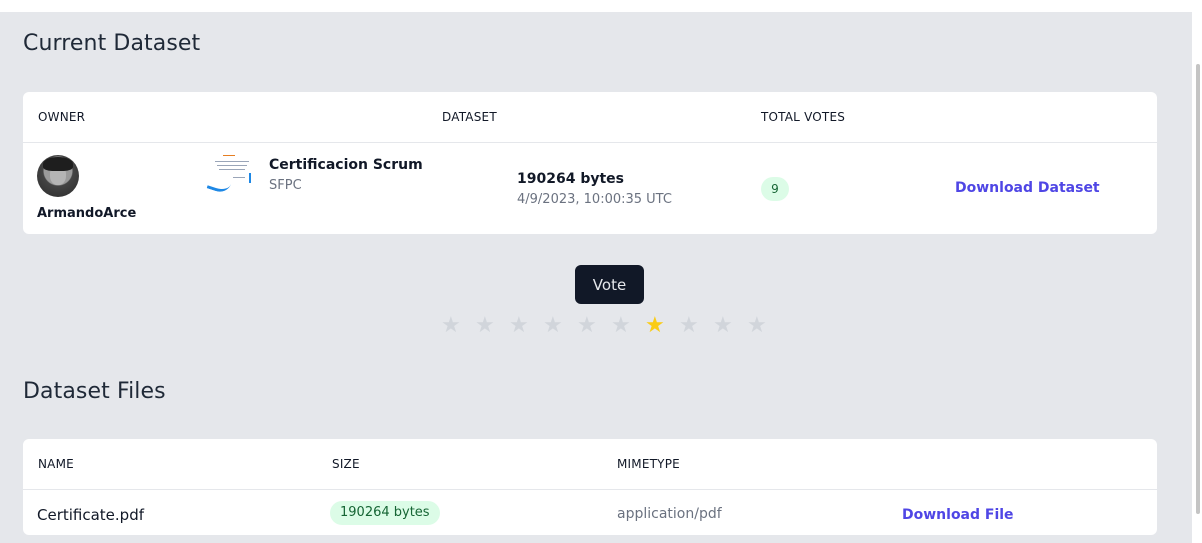  Describe the element at coordinates (594, 326) in the screenshot. I see `star-icon-5: ★` at that location.